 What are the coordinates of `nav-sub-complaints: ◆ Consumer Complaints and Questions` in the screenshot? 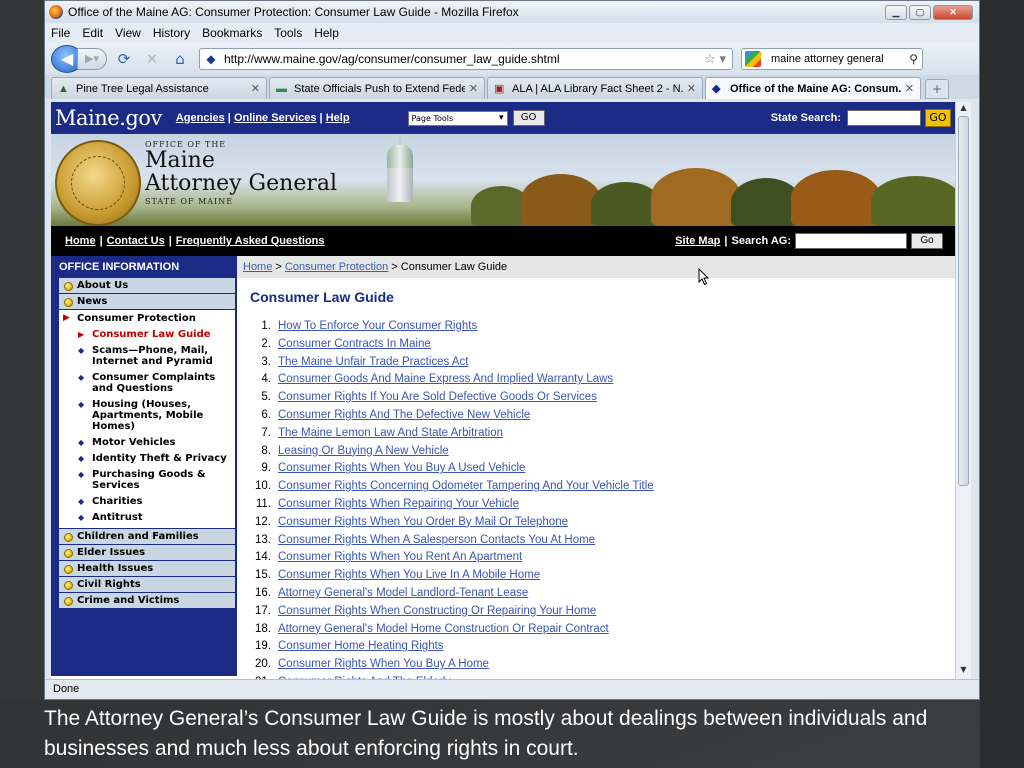 It's located at (147, 383).